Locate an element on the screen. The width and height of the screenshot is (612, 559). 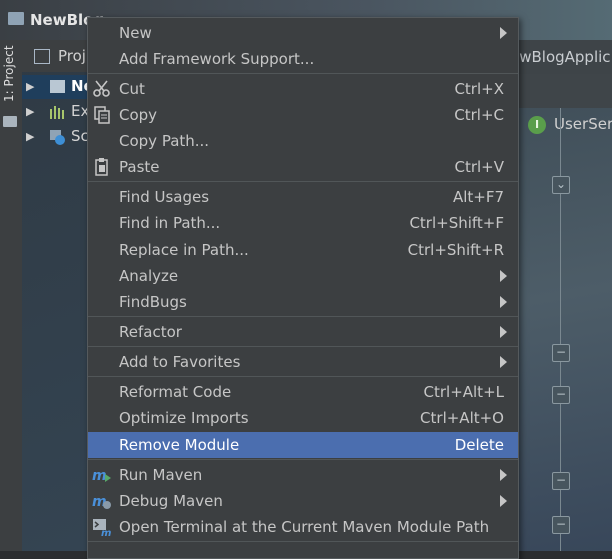
menu-item-label: Remove Module is located at coordinates (179, 445).